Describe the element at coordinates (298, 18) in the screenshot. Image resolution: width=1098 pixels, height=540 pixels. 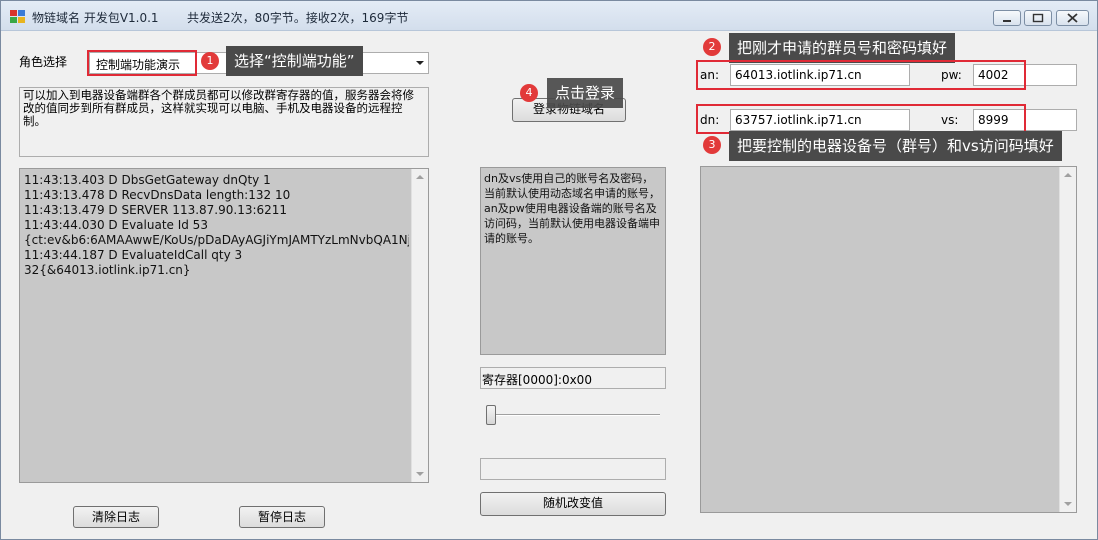
I see `traffic-status: 共发送2次，80字节。接收2次，169字节` at that location.